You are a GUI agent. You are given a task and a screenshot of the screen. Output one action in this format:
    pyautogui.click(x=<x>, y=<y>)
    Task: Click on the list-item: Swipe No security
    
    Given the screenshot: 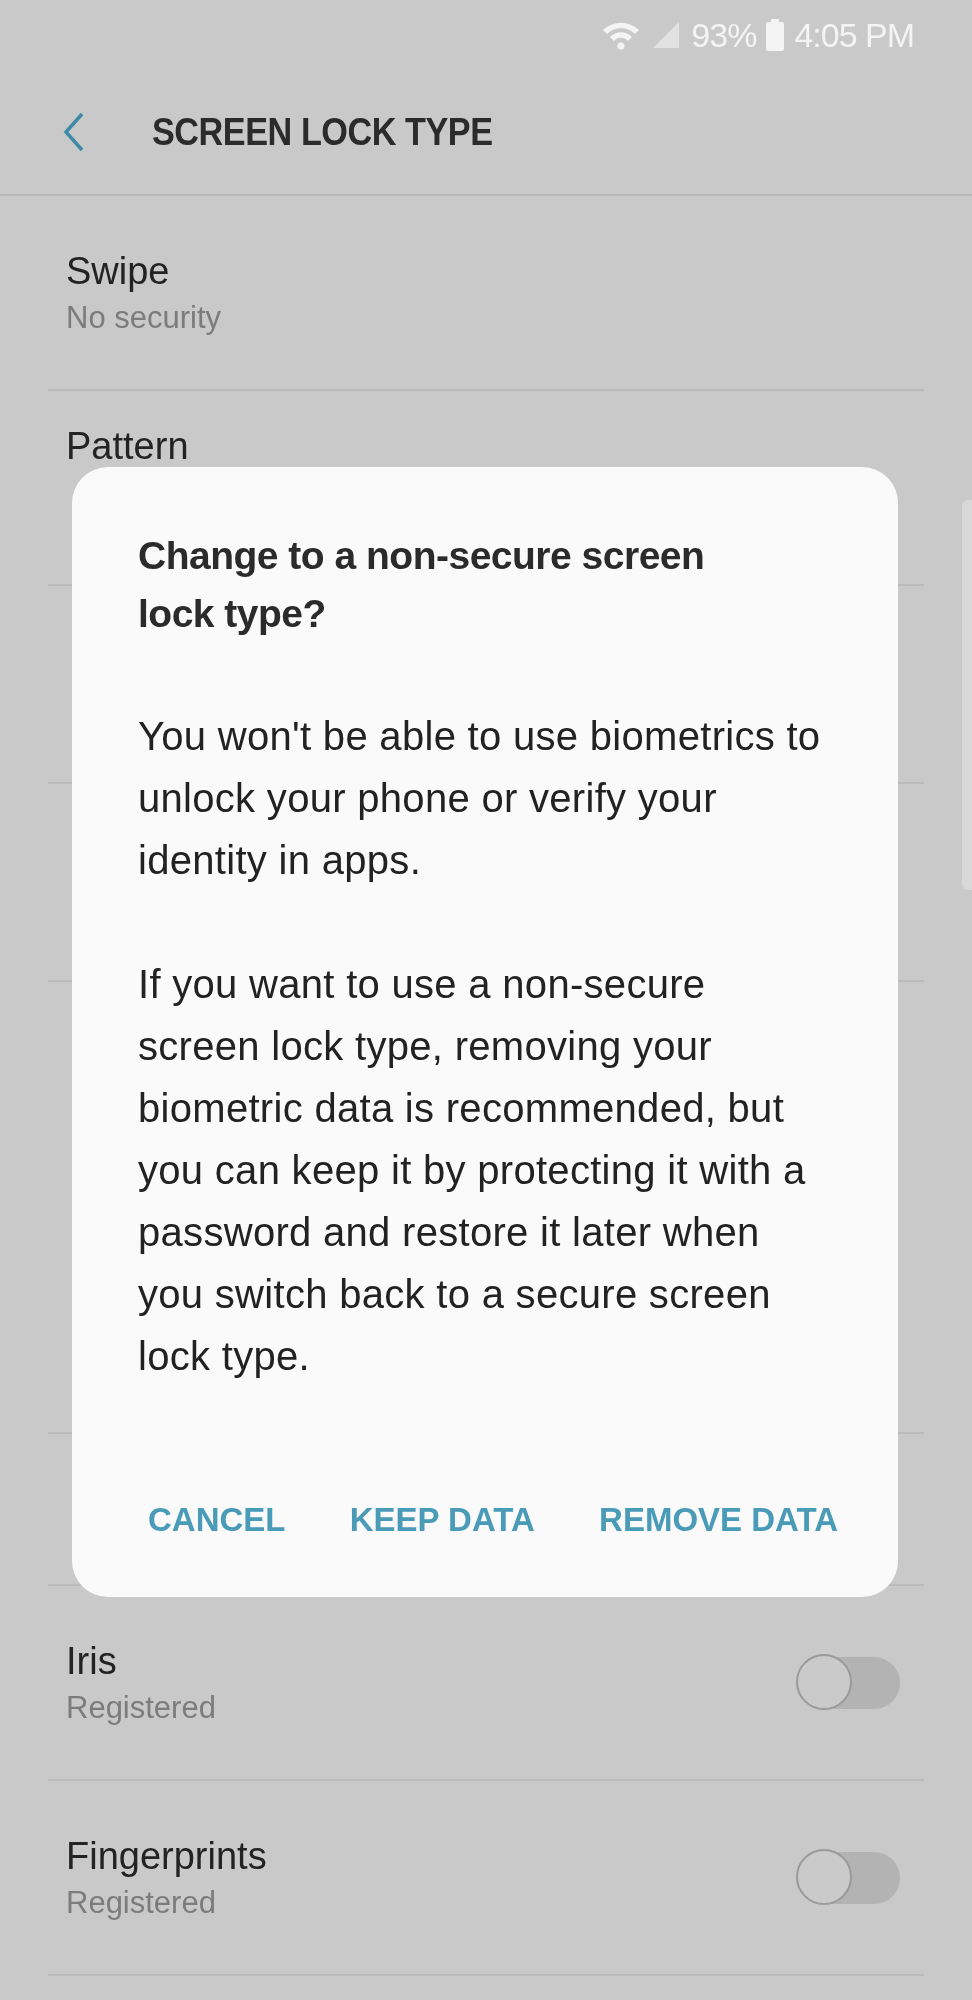 What is the action you would take?
    pyautogui.click(x=486, y=293)
    